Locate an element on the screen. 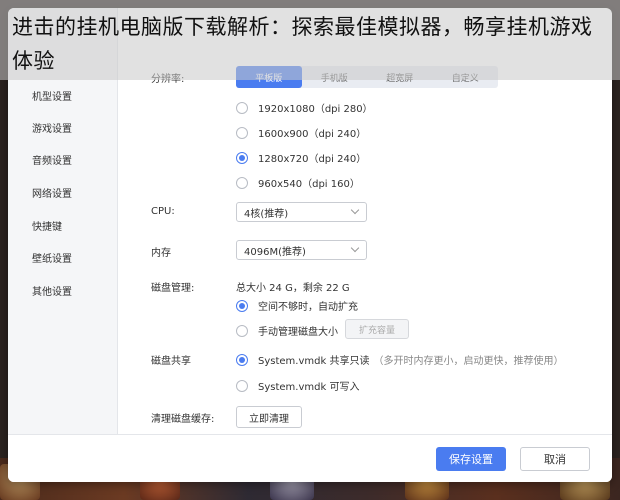  disk-label: 磁盘管理: is located at coordinates (173, 288).